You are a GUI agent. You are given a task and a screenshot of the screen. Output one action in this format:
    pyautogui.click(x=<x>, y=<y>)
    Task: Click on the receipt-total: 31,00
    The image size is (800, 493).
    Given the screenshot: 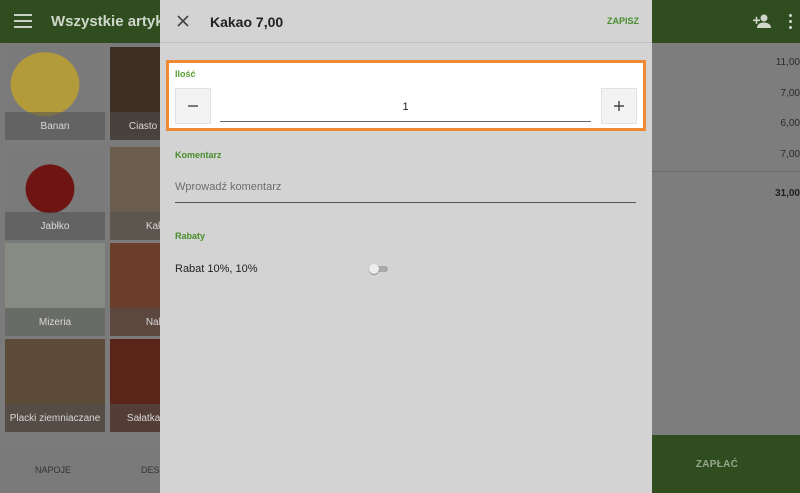 What is the action you would take?
    pyautogui.click(x=787, y=193)
    